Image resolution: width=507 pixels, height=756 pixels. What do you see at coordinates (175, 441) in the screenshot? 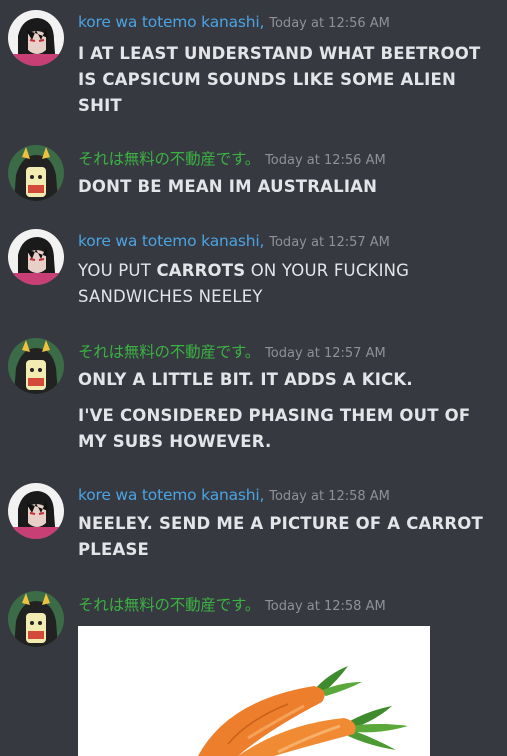
I see `message-line: MY SUBS HOWEVER.` at bounding box center [175, 441].